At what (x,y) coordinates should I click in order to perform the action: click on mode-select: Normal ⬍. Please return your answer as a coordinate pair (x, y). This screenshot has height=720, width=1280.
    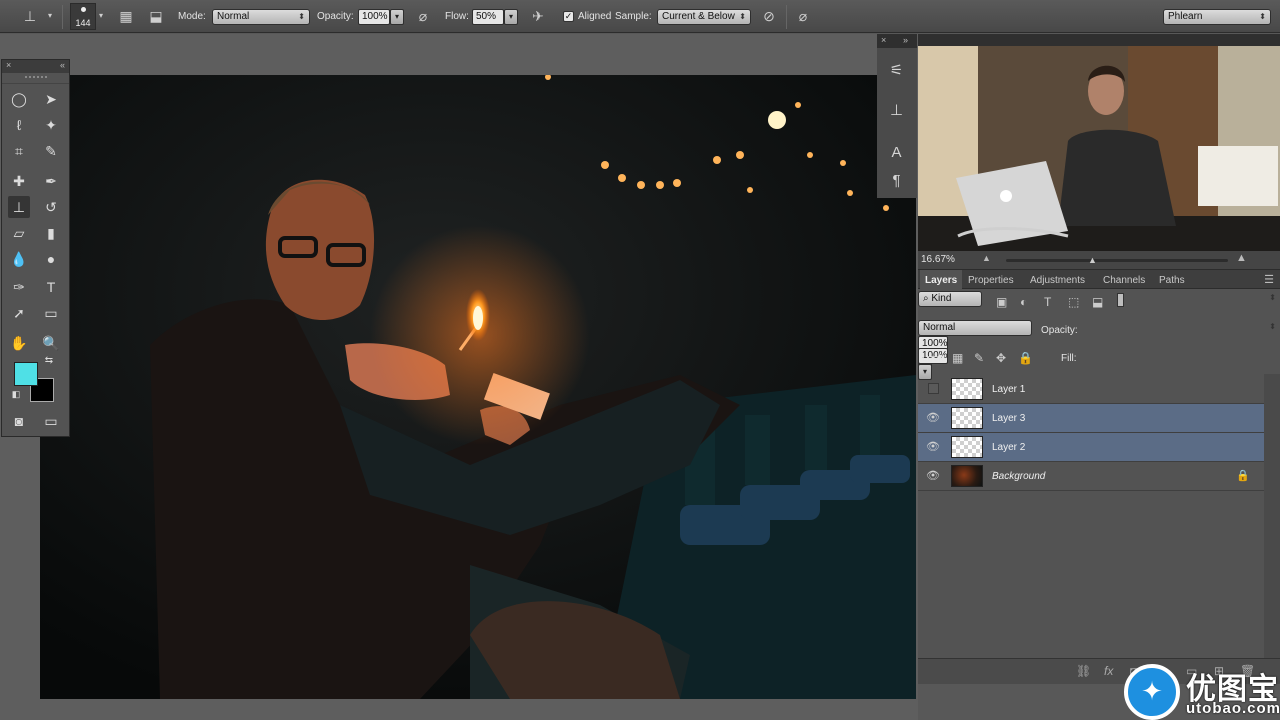
    Looking at the image, I should click on (261, 17).